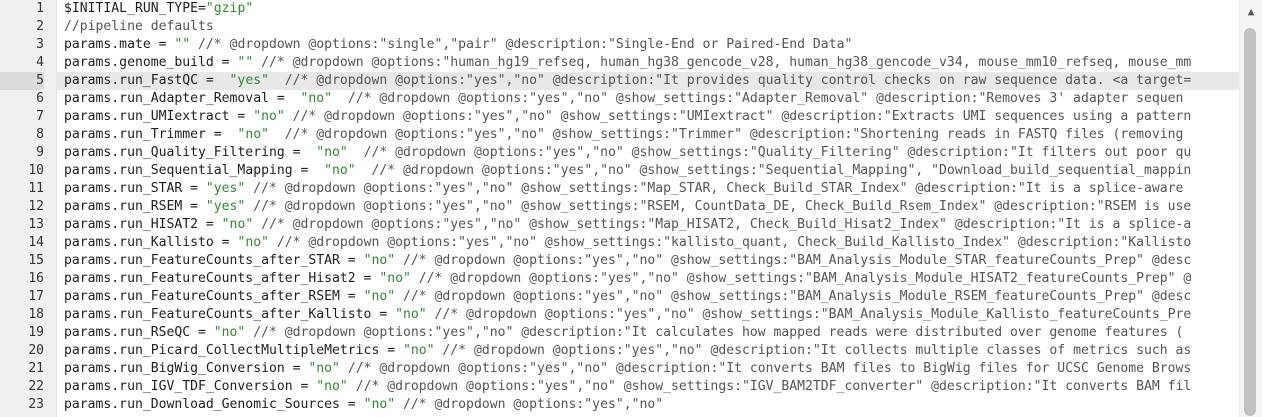  Describe the element at coordinates (229, 8) in the screenshot. I see `string-token: "gzip"` at that location.